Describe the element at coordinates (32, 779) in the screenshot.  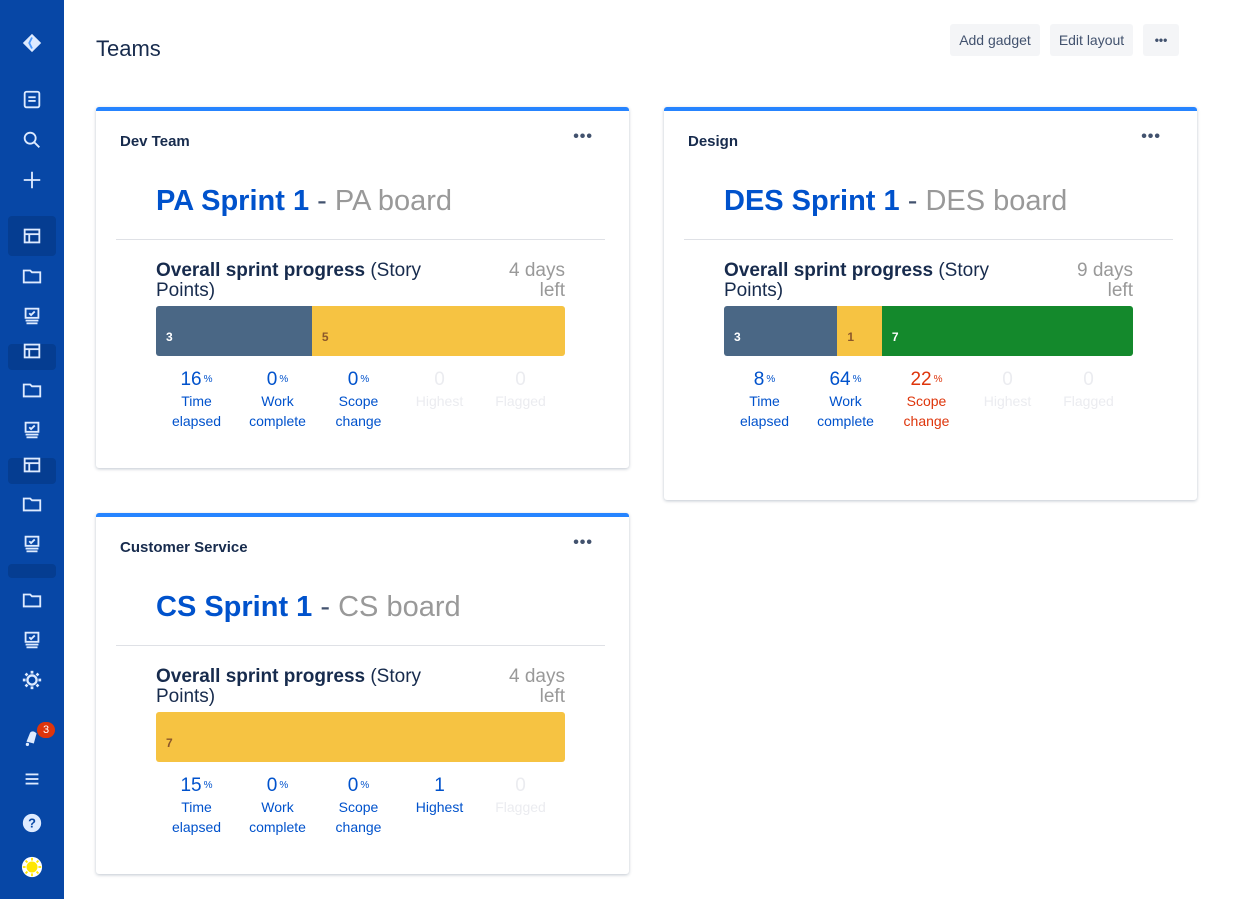
I see `menu-icon` at that location.